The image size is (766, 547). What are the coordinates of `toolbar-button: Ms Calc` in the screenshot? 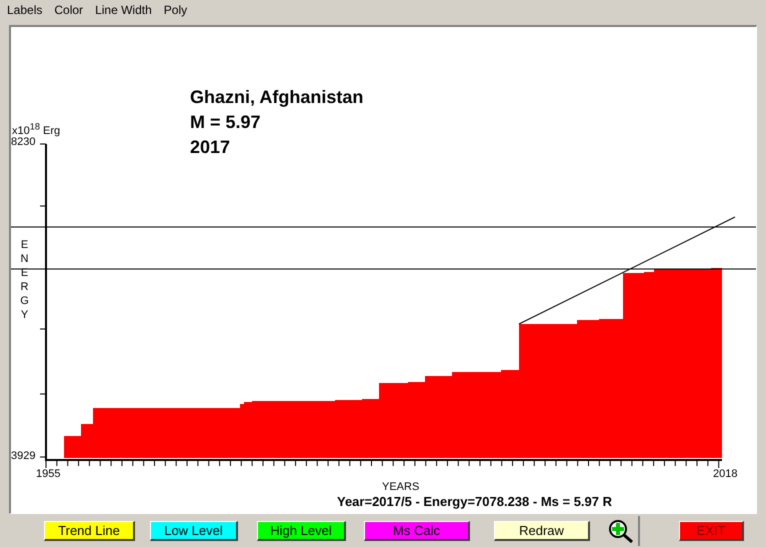 It's located at (417, 530).